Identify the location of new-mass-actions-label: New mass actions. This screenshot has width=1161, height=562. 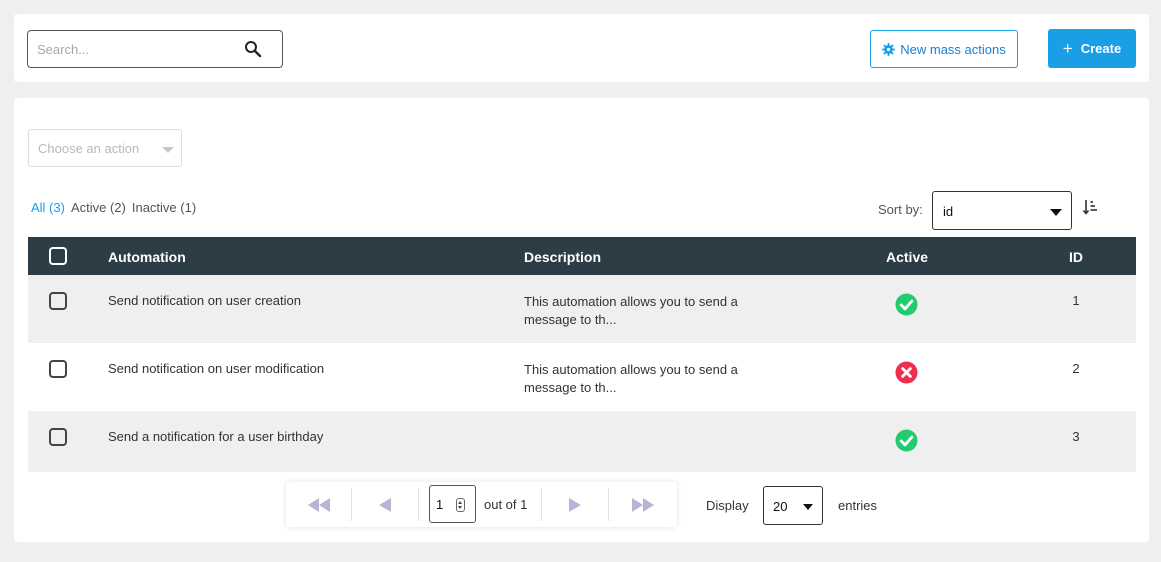
(953, 49).